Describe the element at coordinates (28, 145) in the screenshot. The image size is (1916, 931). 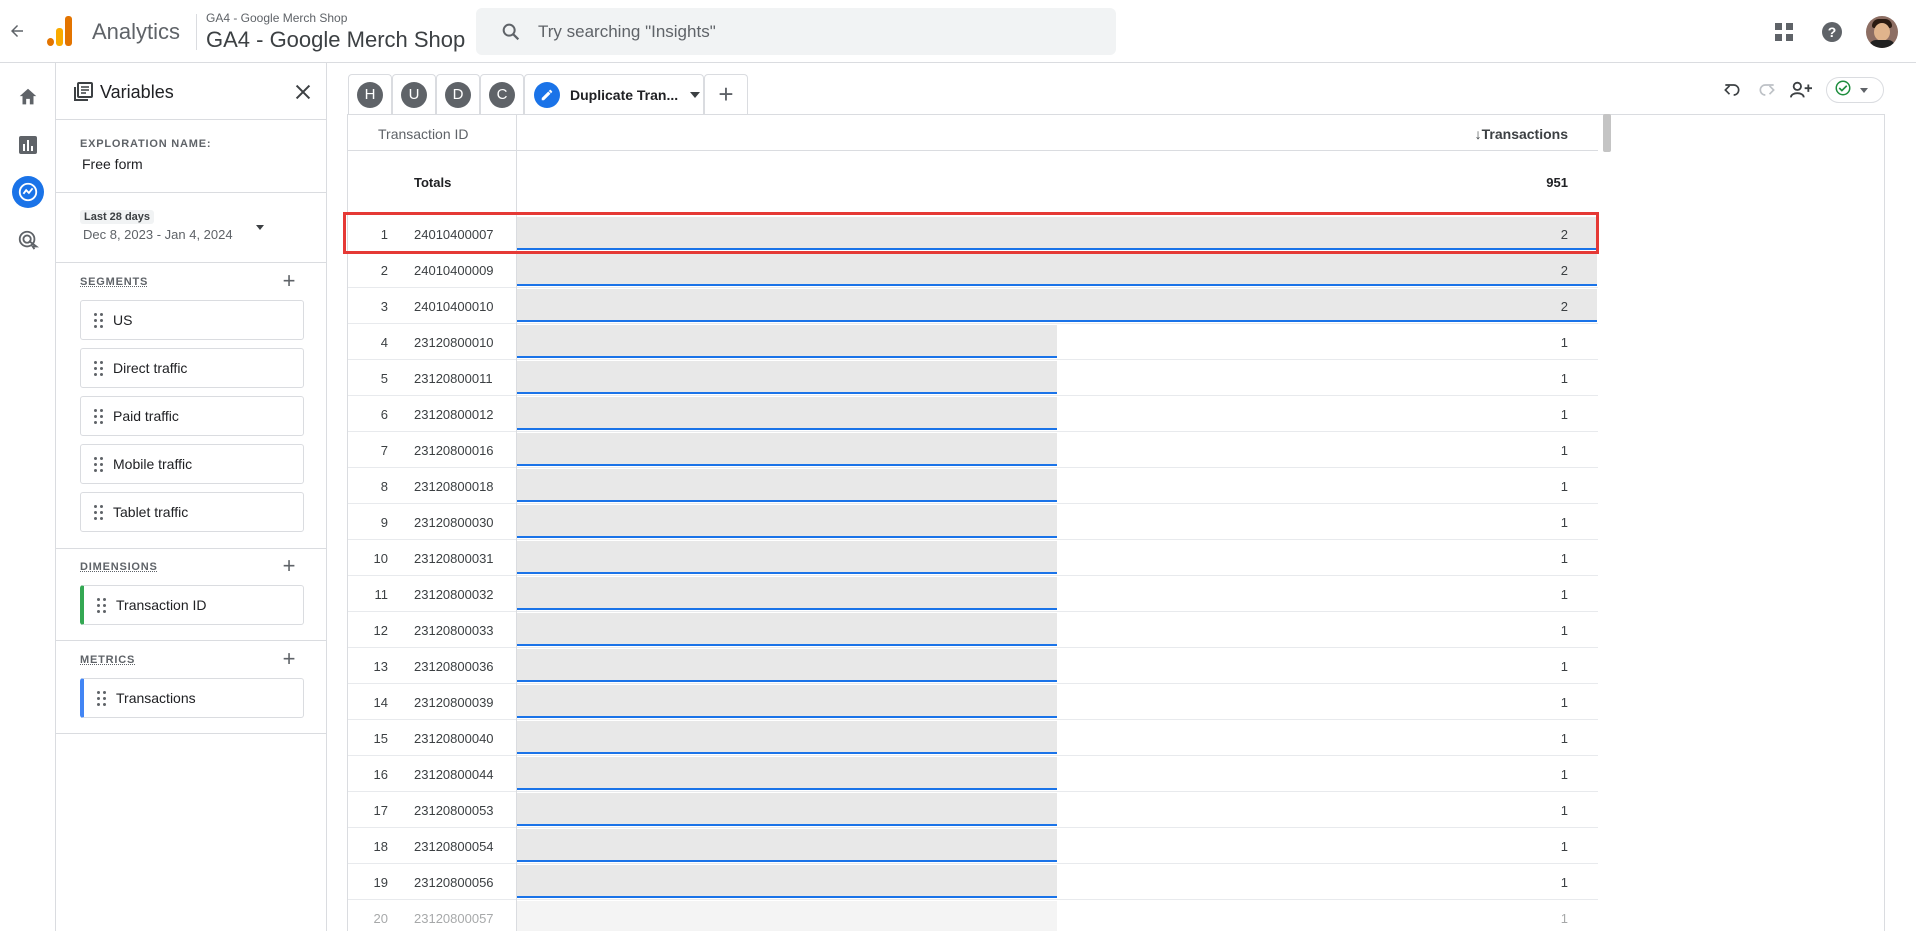
I see `reports-icon` at that location.